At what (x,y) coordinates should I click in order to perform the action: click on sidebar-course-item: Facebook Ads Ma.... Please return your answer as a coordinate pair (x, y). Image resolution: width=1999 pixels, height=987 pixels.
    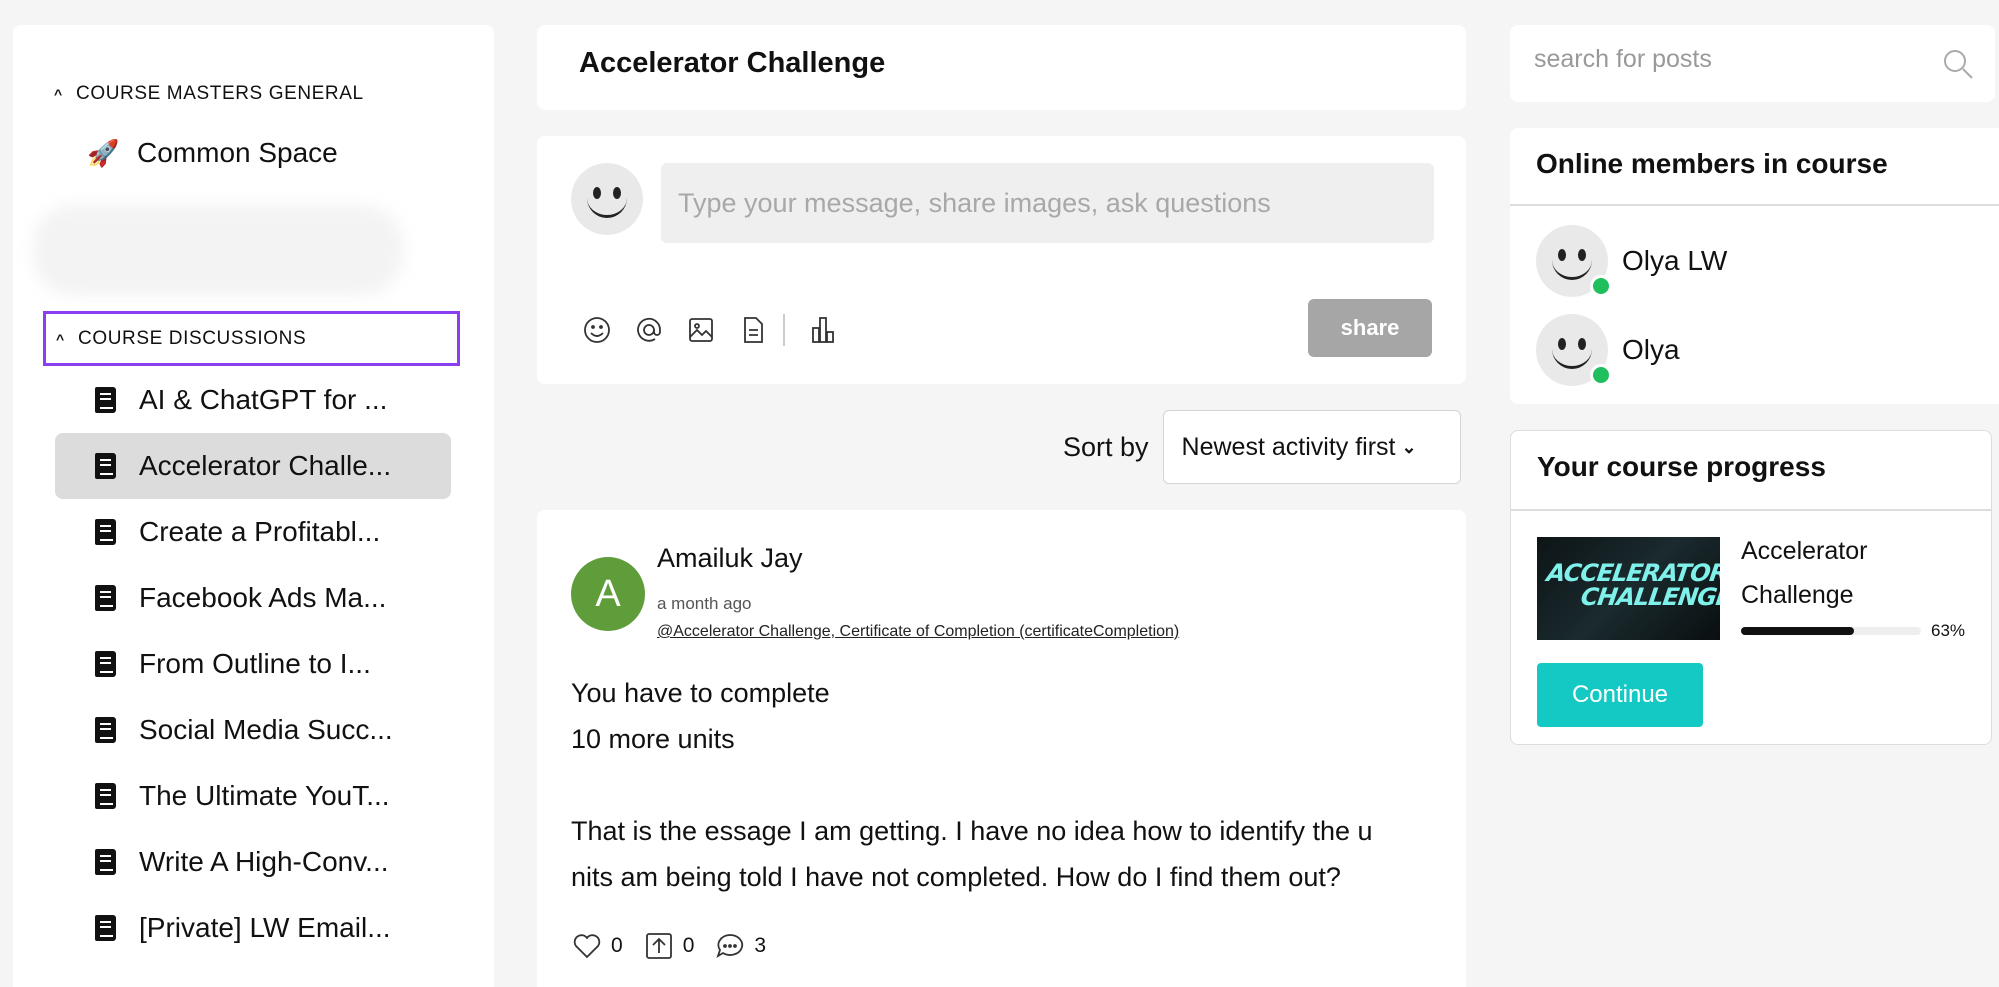
    Looking at the image, I should click on (253, 598).